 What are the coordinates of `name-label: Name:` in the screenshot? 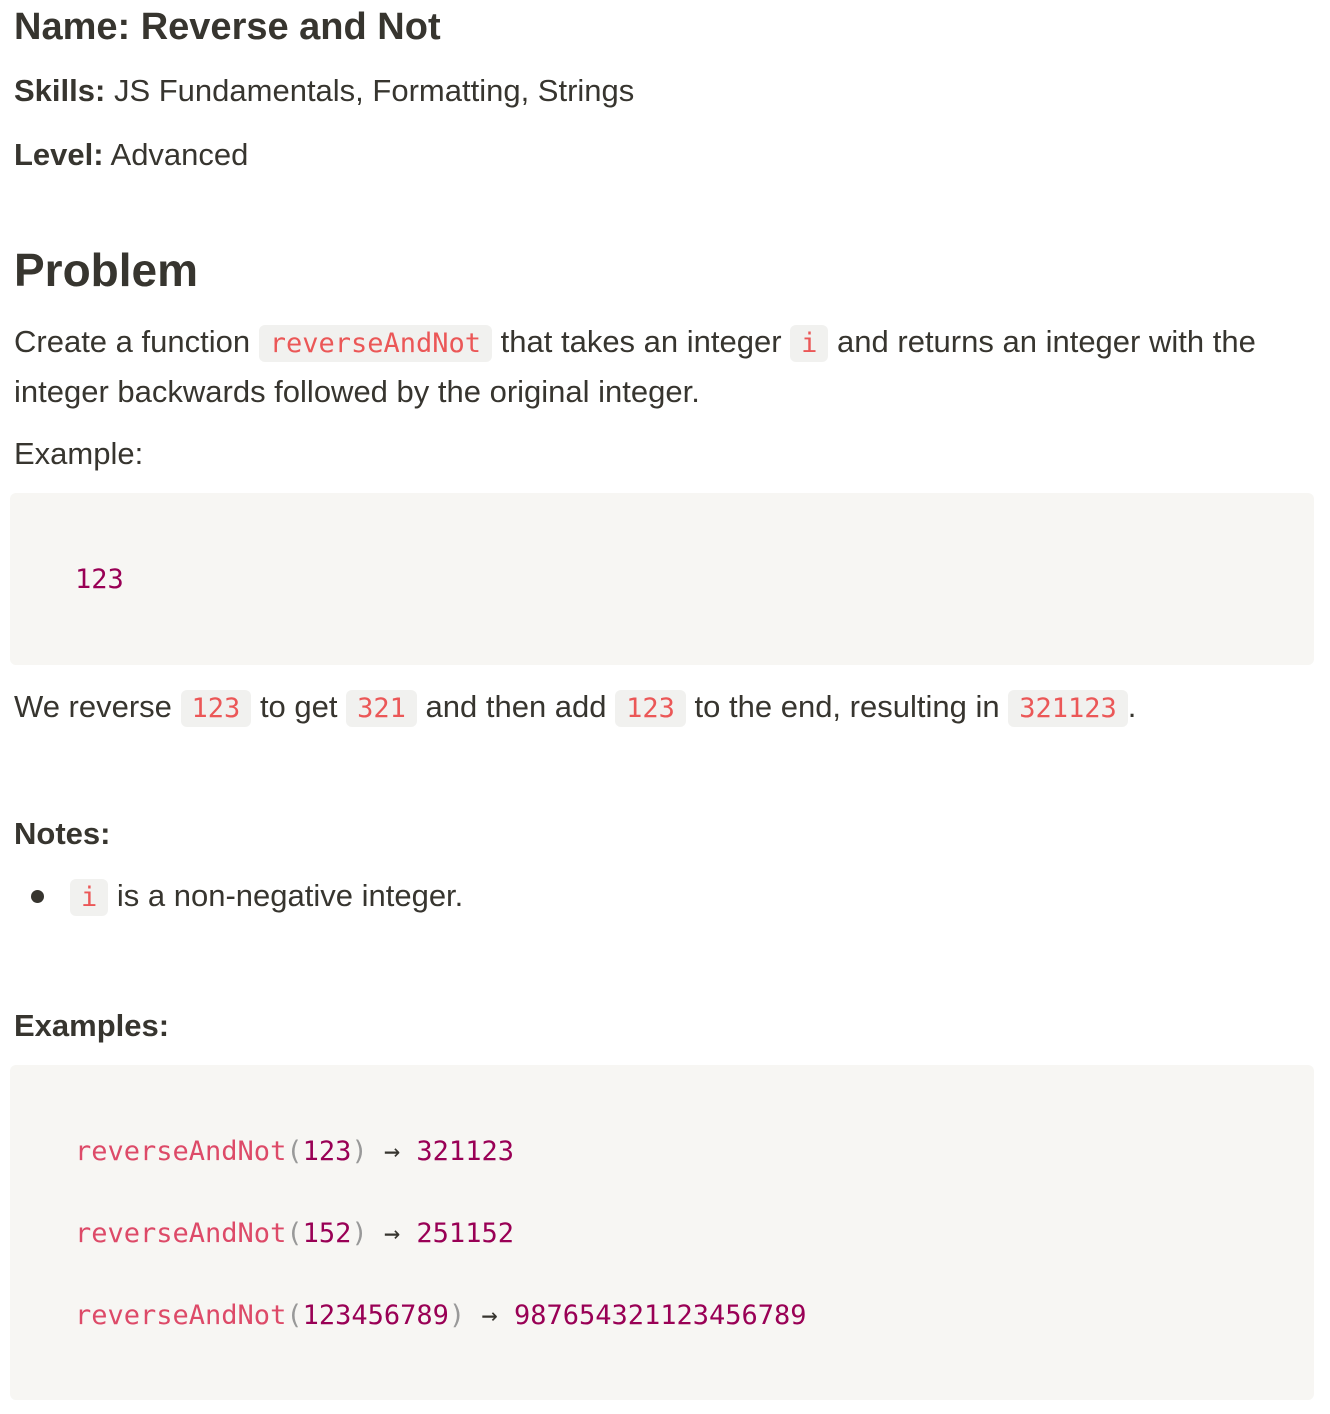 It's located at (72, 27).